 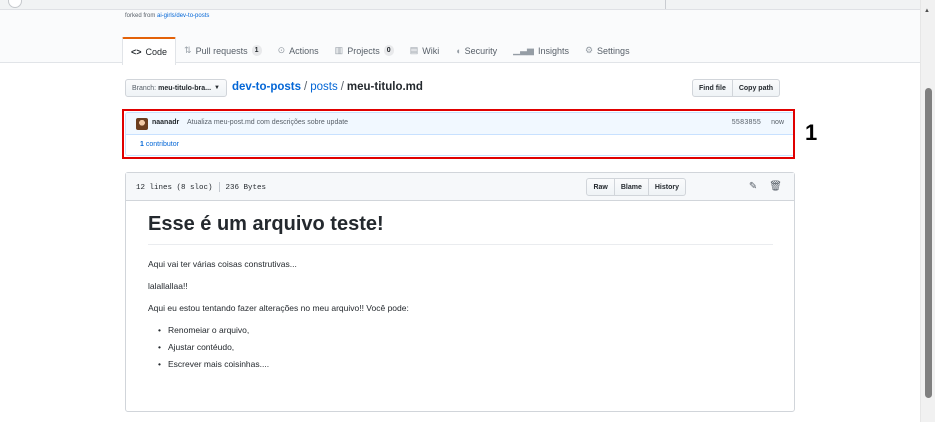 I want to click on annotation-number: 1, so click(x=811, y=132).